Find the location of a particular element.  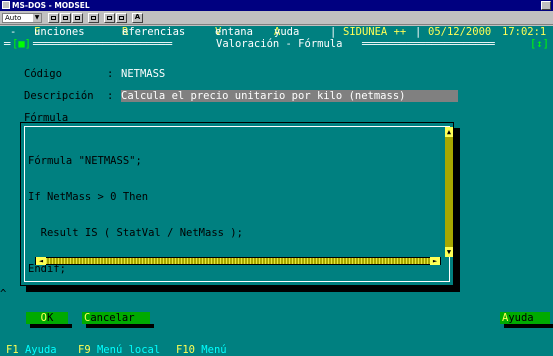

background-icon is located at coordinates (121, 18).